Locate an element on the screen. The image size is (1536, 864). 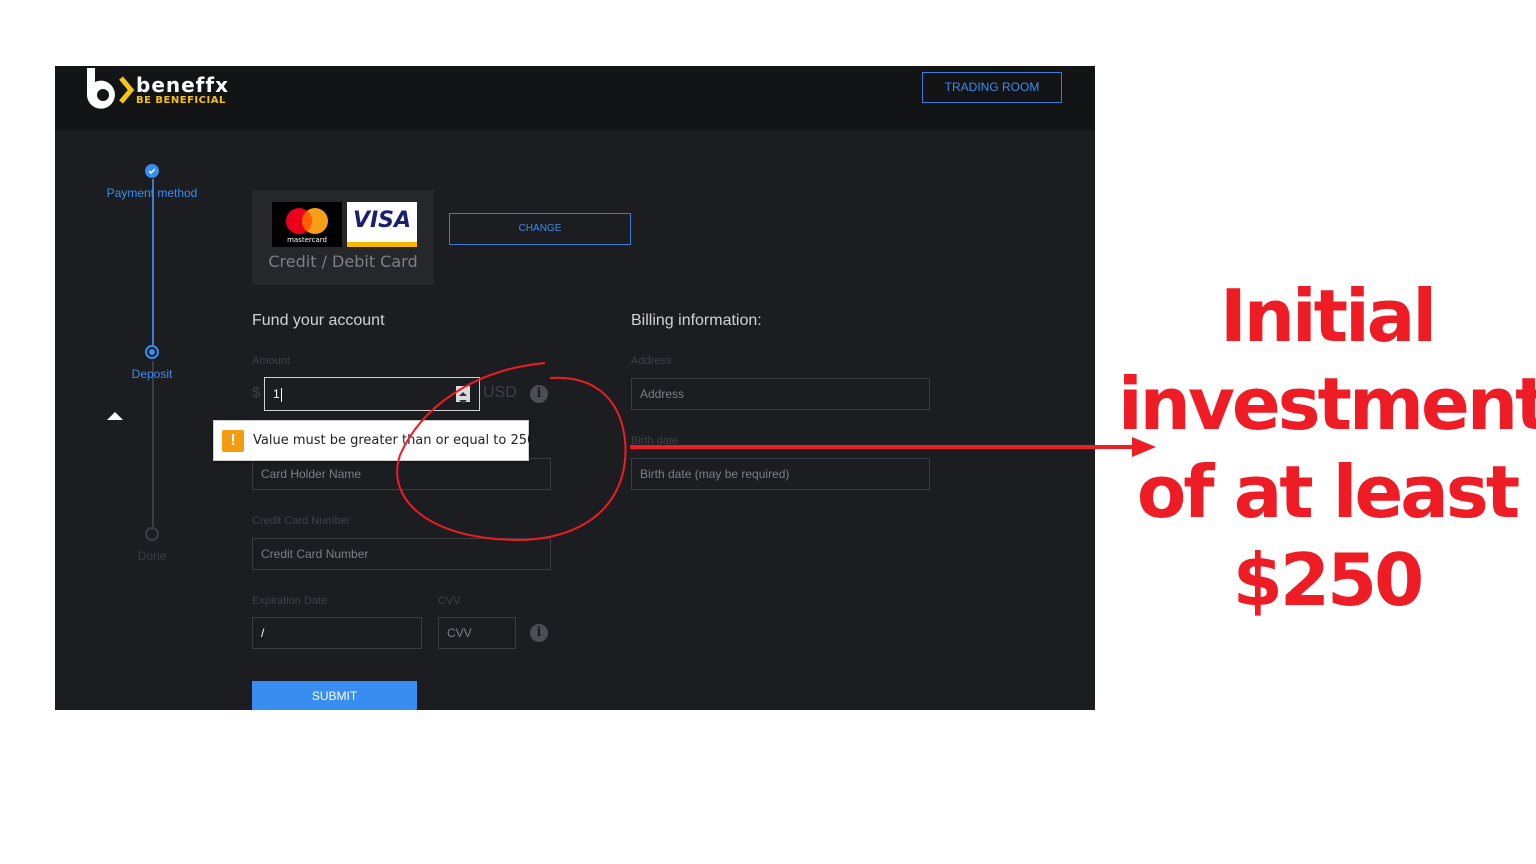
annotation-line-3: of at least is located at coordinates (1328, 492).